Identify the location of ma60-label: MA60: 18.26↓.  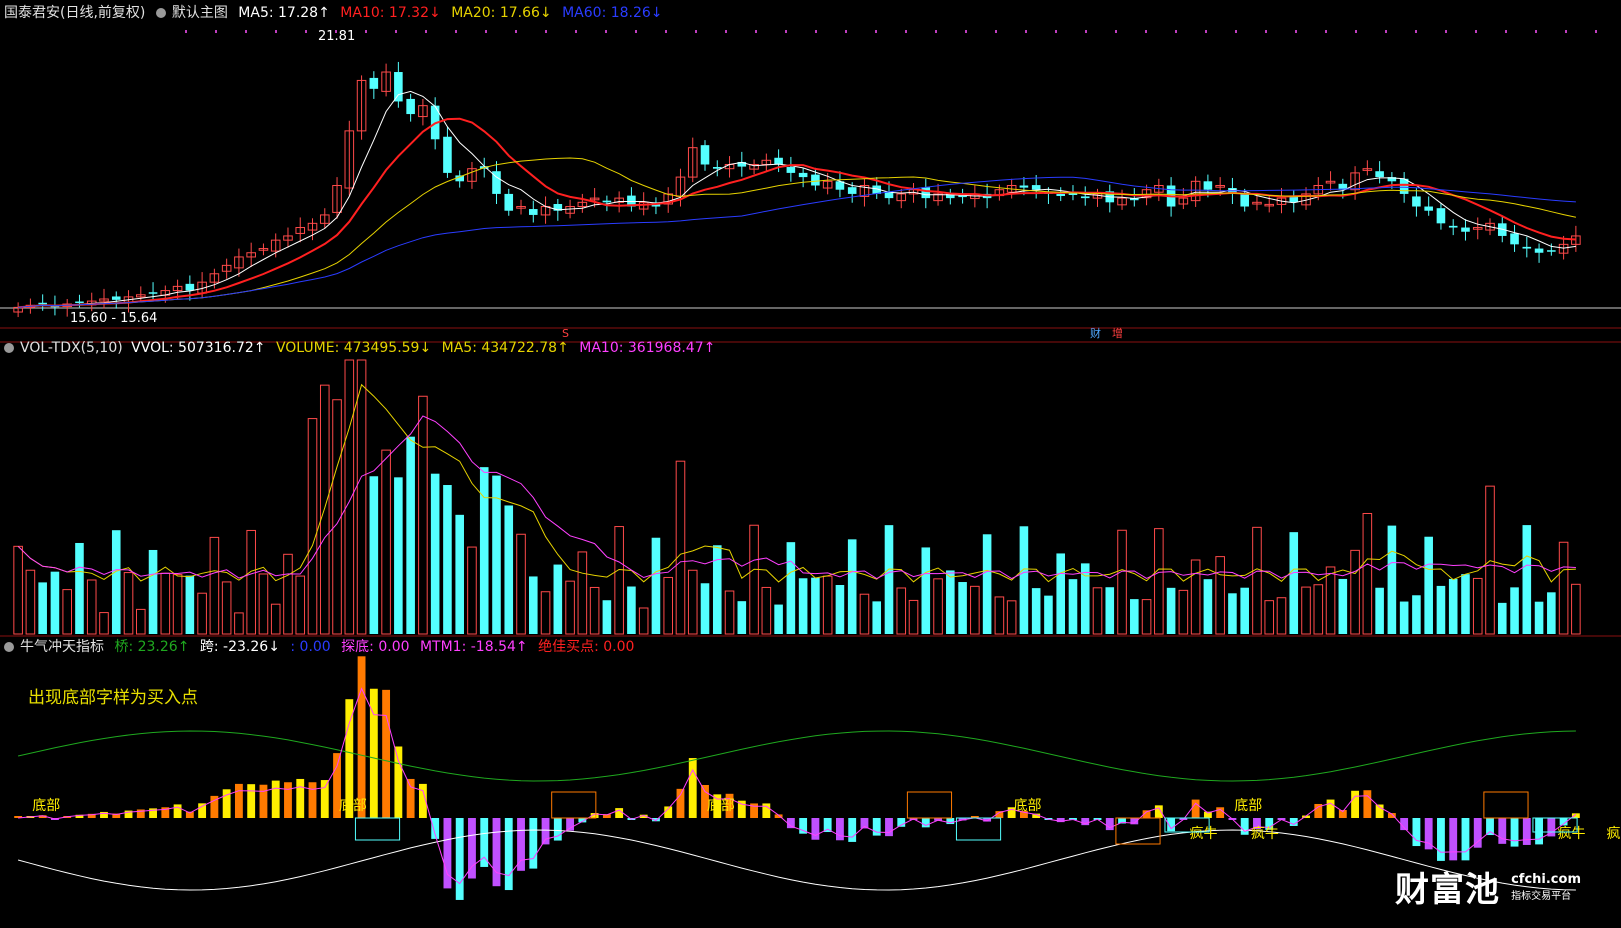
(612, 13).